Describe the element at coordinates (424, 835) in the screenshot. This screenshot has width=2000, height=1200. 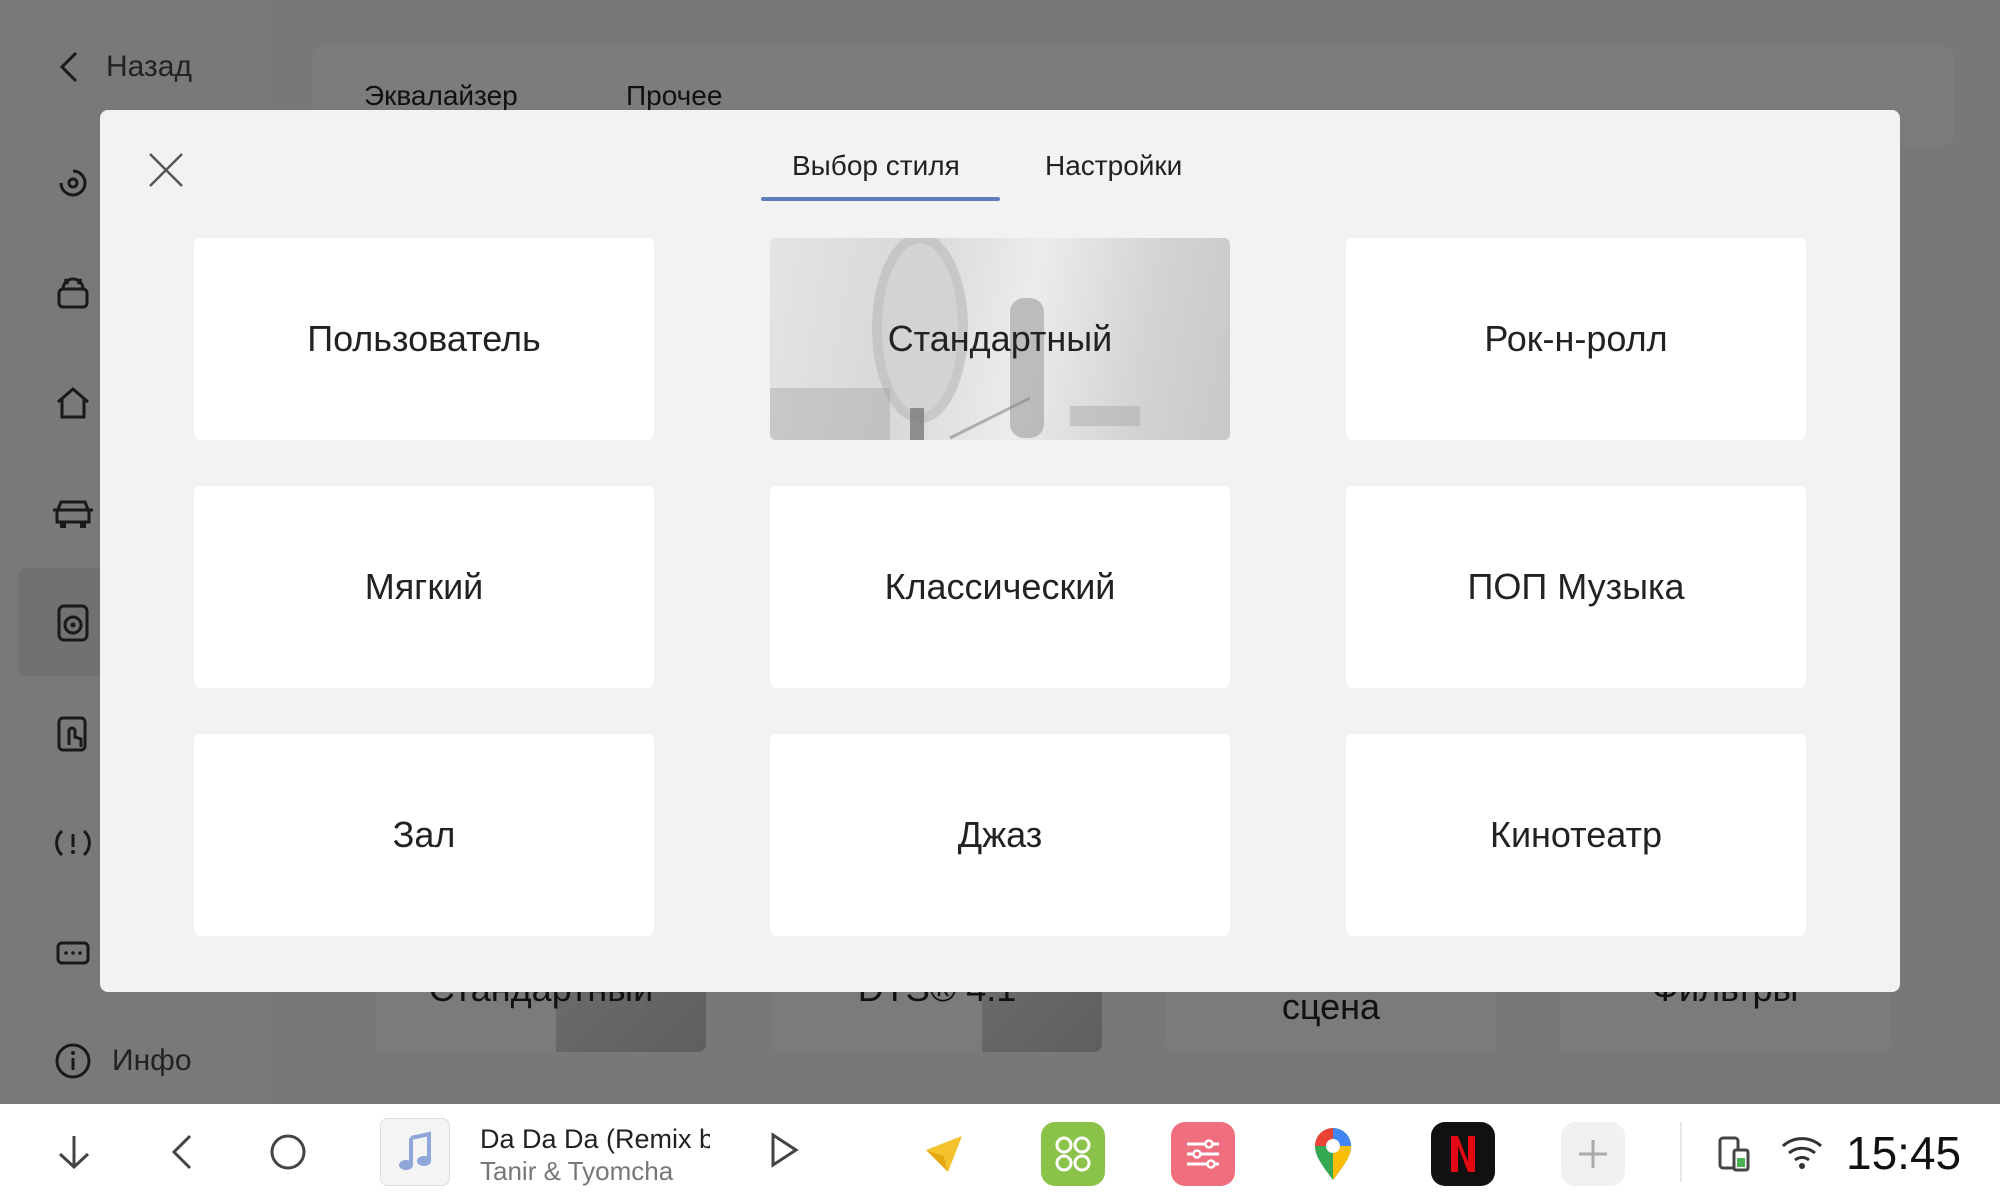
I see `style-card-hall: Зал` at that location.